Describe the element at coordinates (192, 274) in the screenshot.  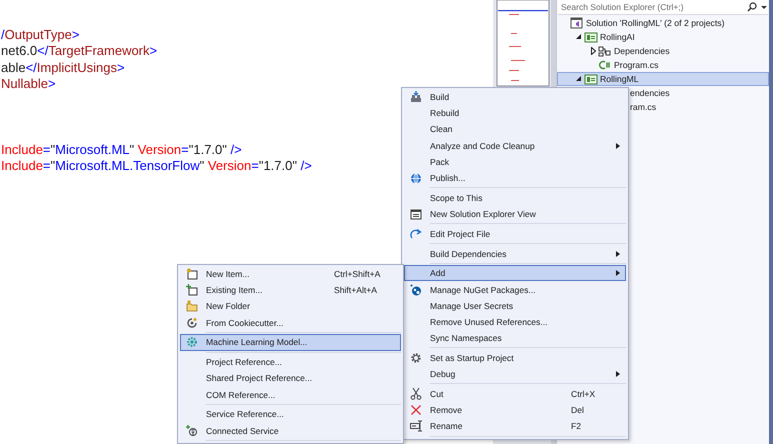
I see `new-item-icon` at that location.